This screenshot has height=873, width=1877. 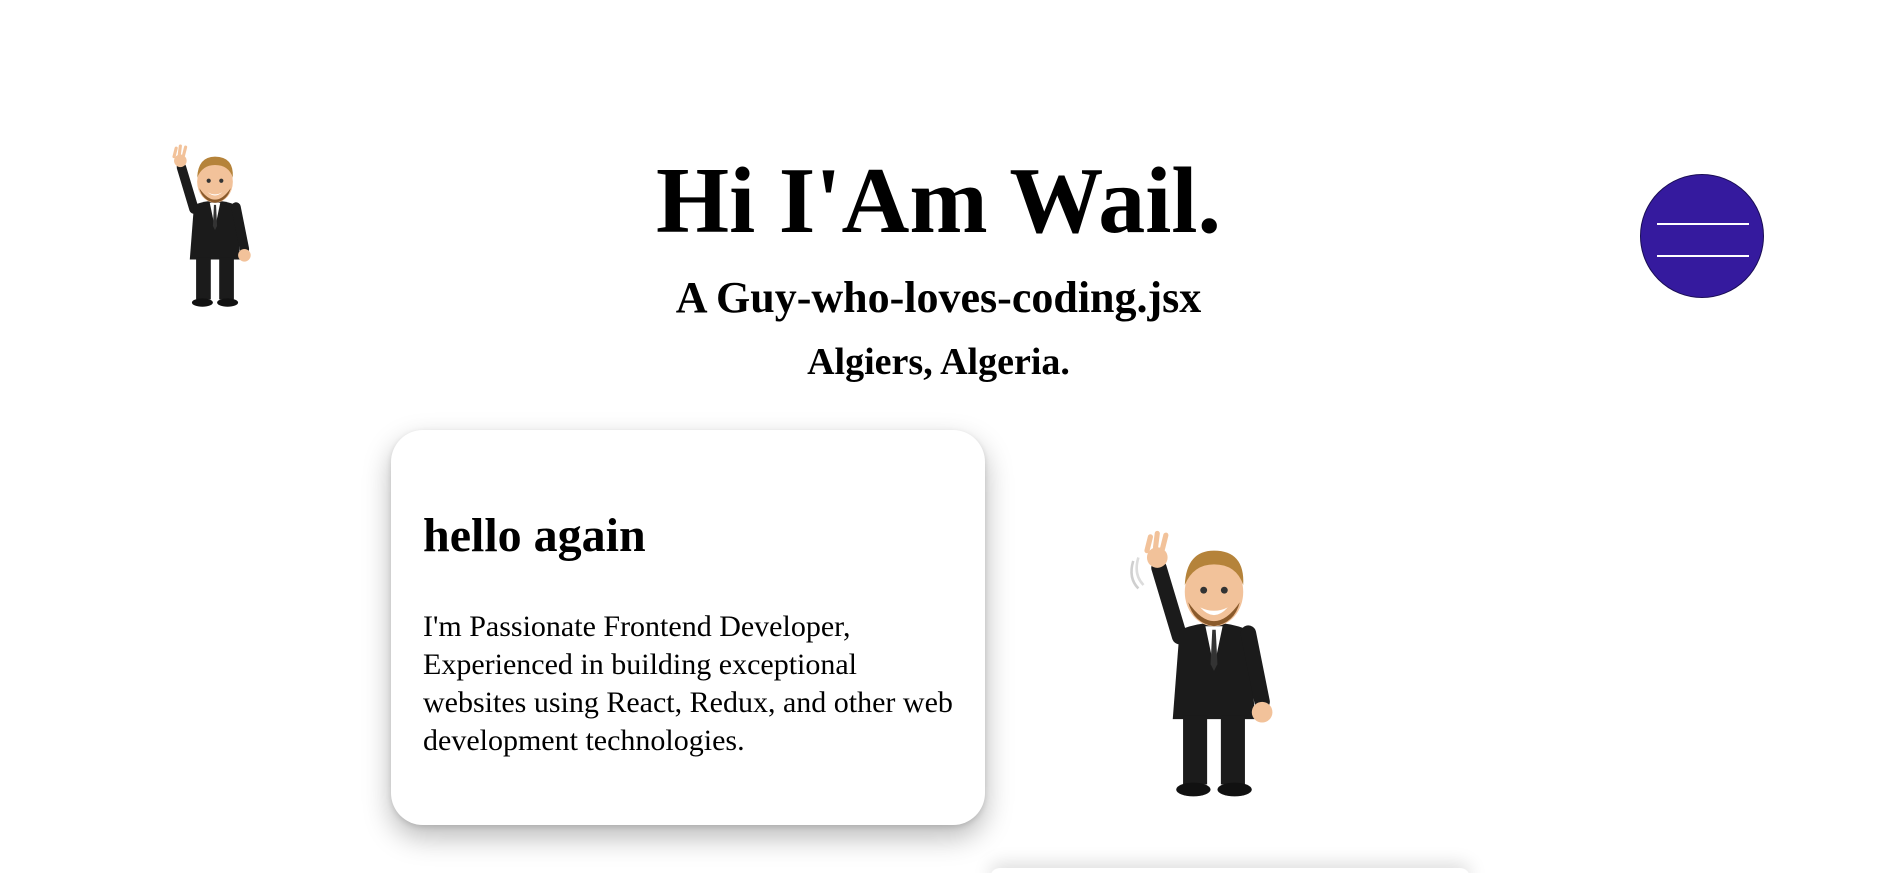 I want to click on waving-avatar-large, so click(x=1201, y=663).